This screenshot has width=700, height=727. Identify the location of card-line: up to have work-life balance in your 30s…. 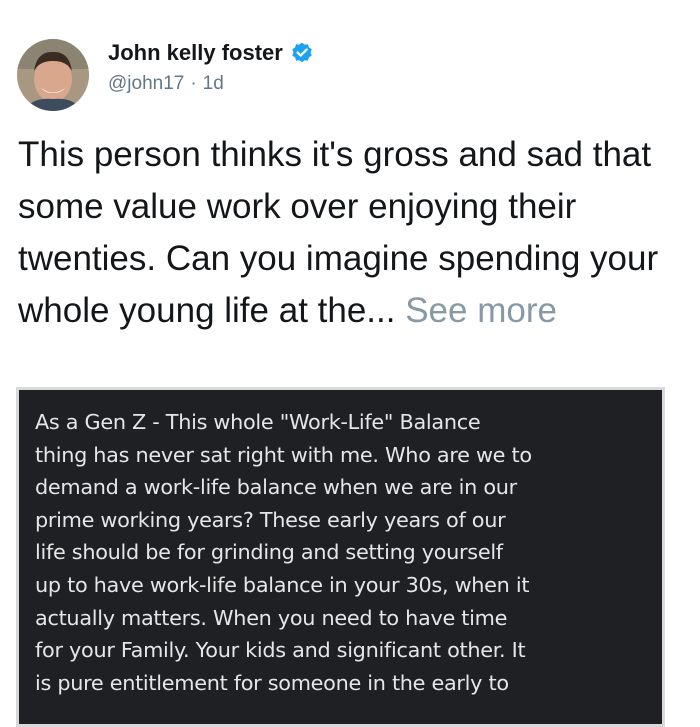
(282, 584).